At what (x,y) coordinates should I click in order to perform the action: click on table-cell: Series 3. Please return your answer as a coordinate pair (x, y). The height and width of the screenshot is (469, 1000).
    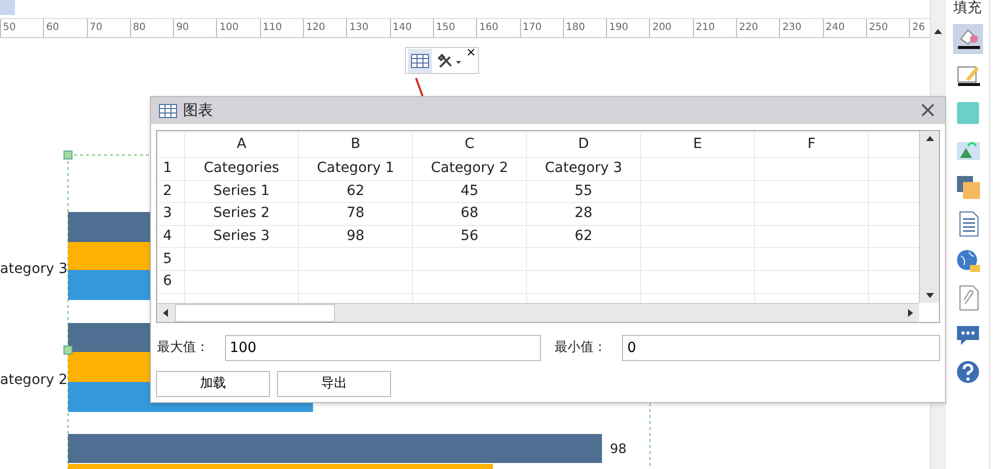
    Looking at the image, I should click on (241, 236).